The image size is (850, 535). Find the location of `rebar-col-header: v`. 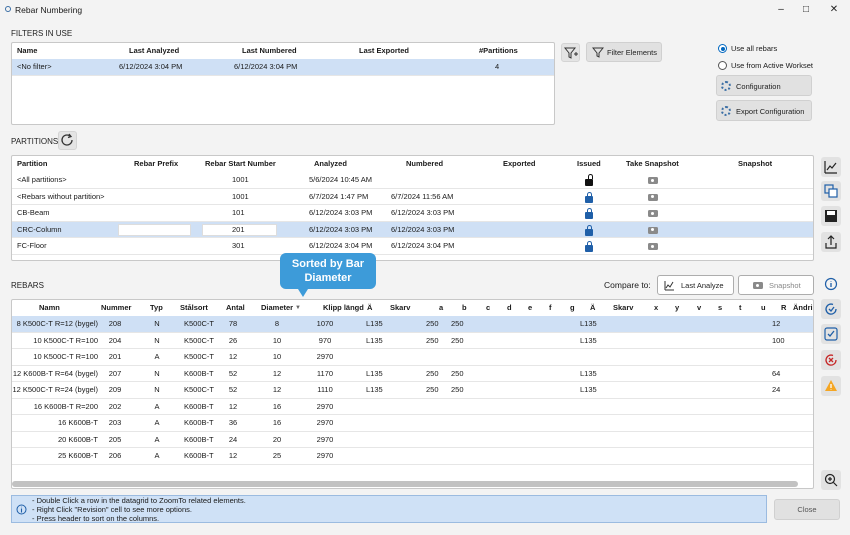

rebar-col-header: v is located at coordinates (699, 308).